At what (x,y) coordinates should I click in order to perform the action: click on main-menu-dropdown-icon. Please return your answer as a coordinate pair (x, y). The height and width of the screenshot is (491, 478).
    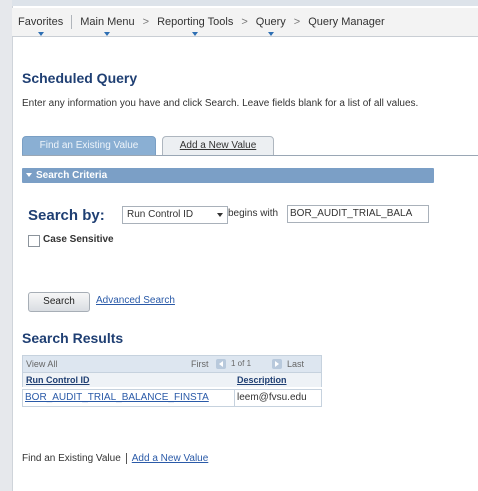
    Looking at the image, I should click on (107, 34).